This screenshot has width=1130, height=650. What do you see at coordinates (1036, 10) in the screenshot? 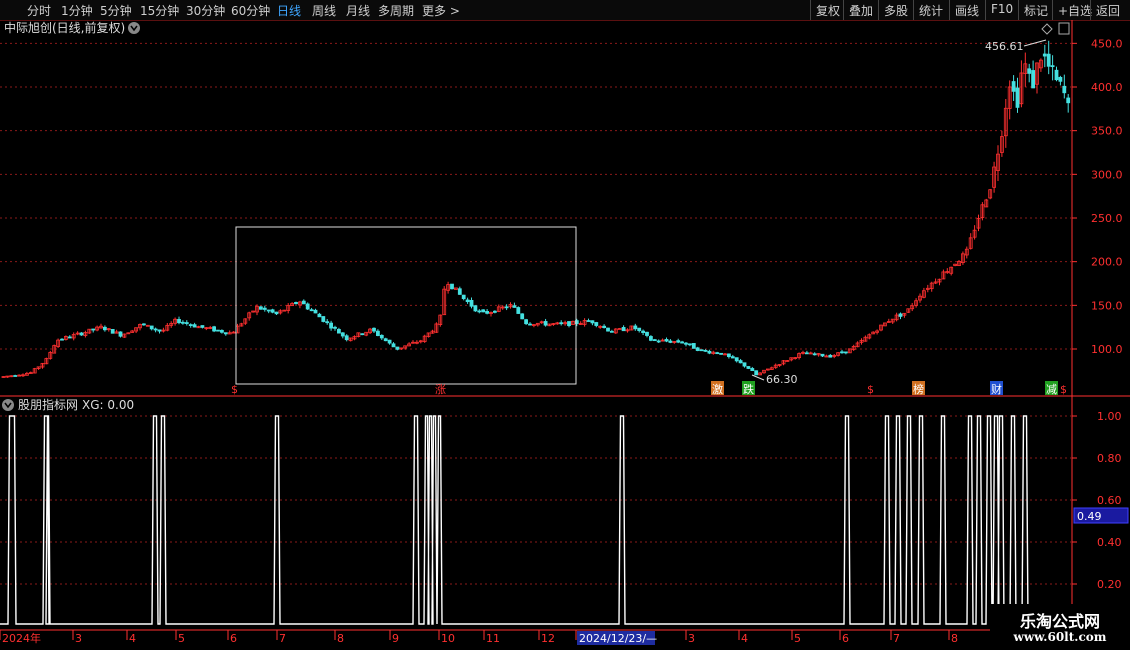
I see `toolbar-button-6: 标记` at bounding box center [1036, 10].